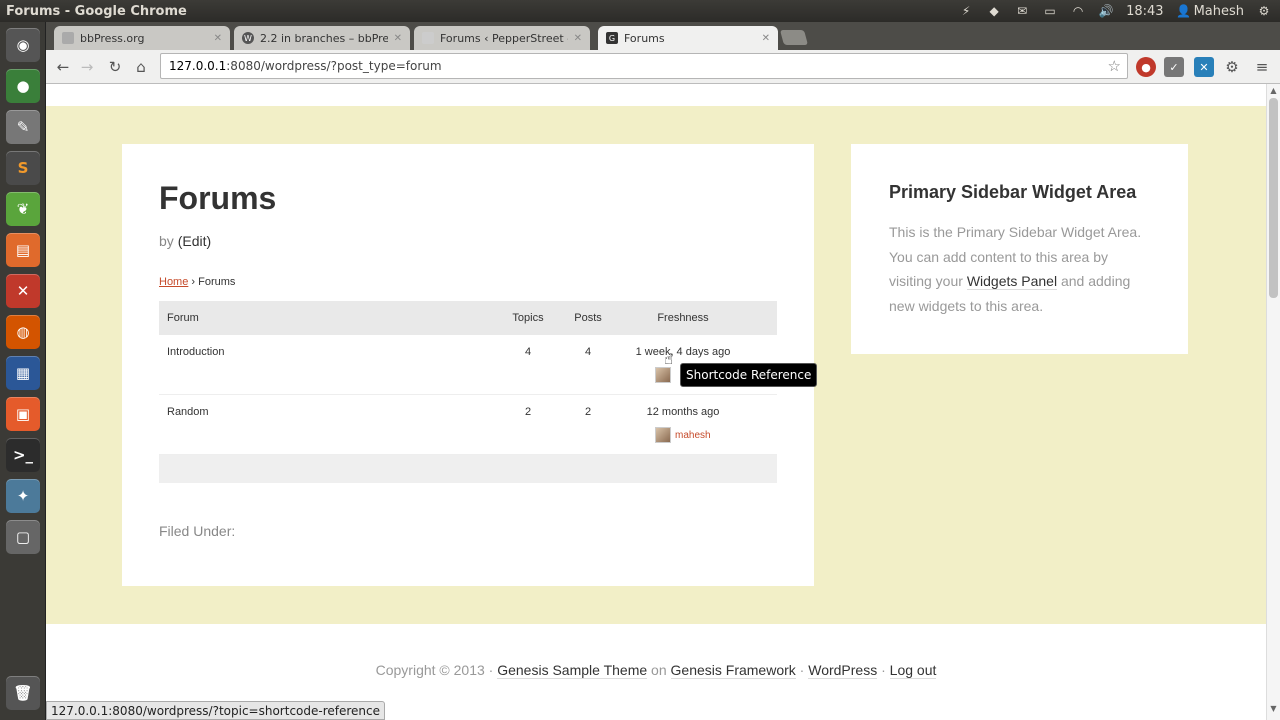  I want to click on volume-icon: 🔊, so click(1106, 11).